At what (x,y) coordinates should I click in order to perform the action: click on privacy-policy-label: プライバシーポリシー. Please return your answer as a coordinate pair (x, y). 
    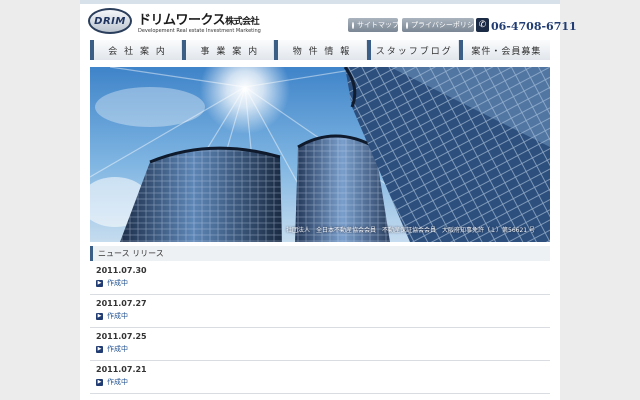
    Looking at the image, I should click on (446, 25).